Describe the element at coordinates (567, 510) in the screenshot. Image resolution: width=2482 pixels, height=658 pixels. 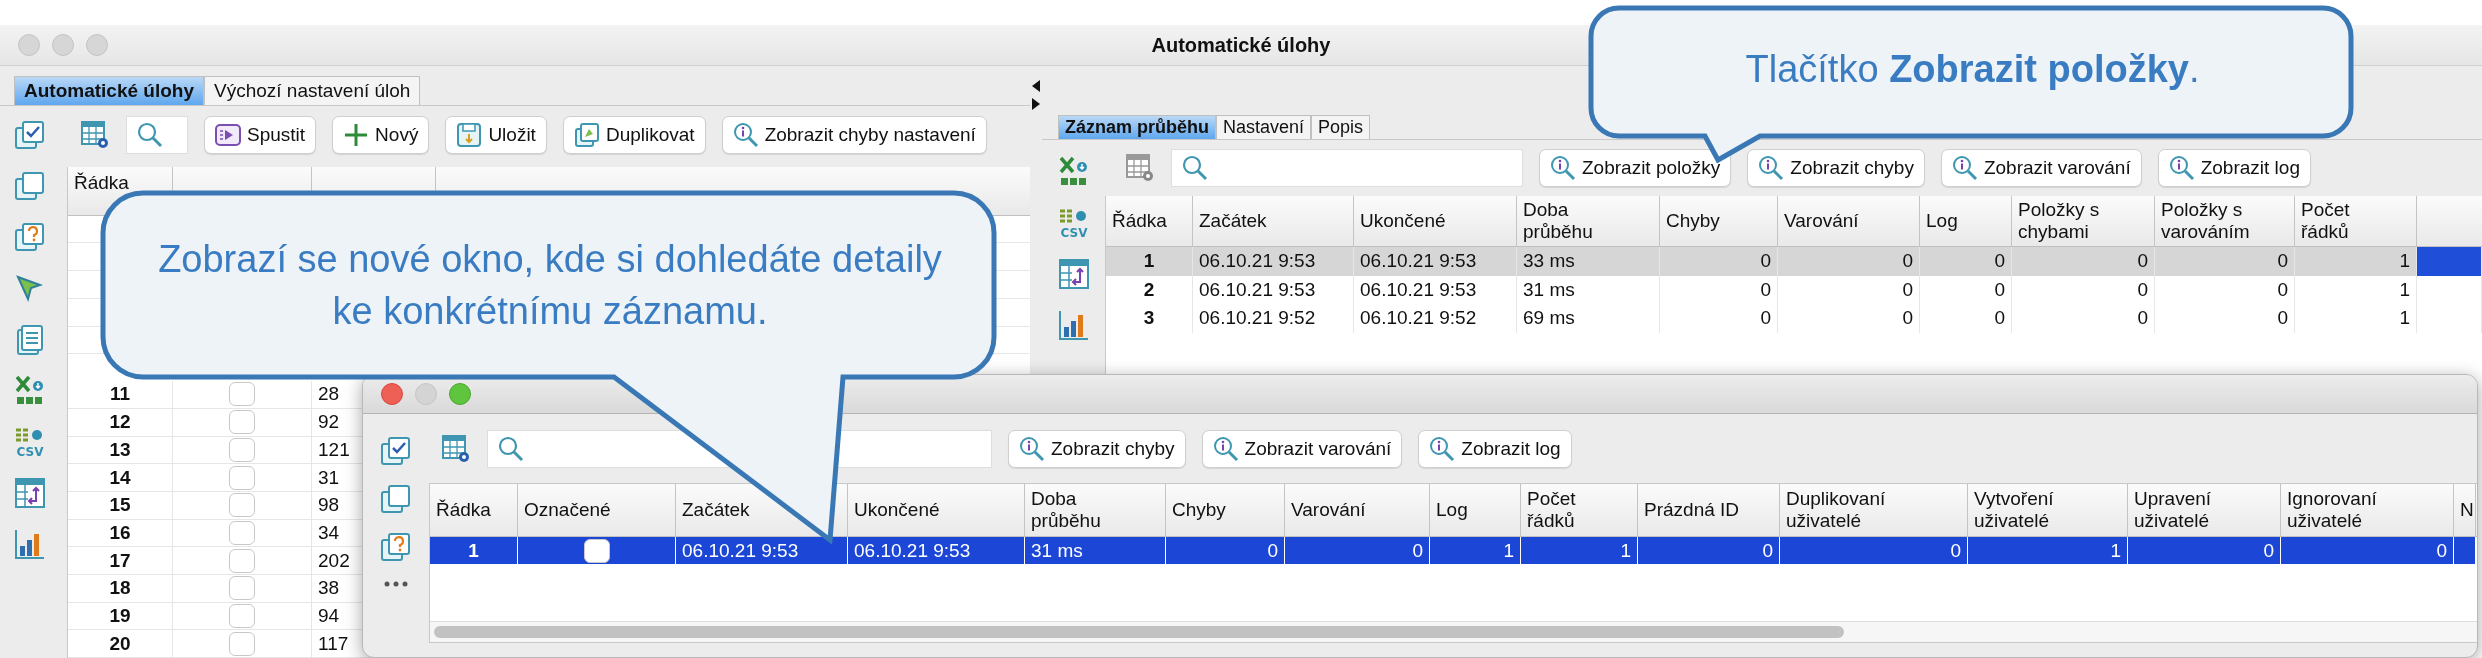
I see `column-header: Označené` at that location.